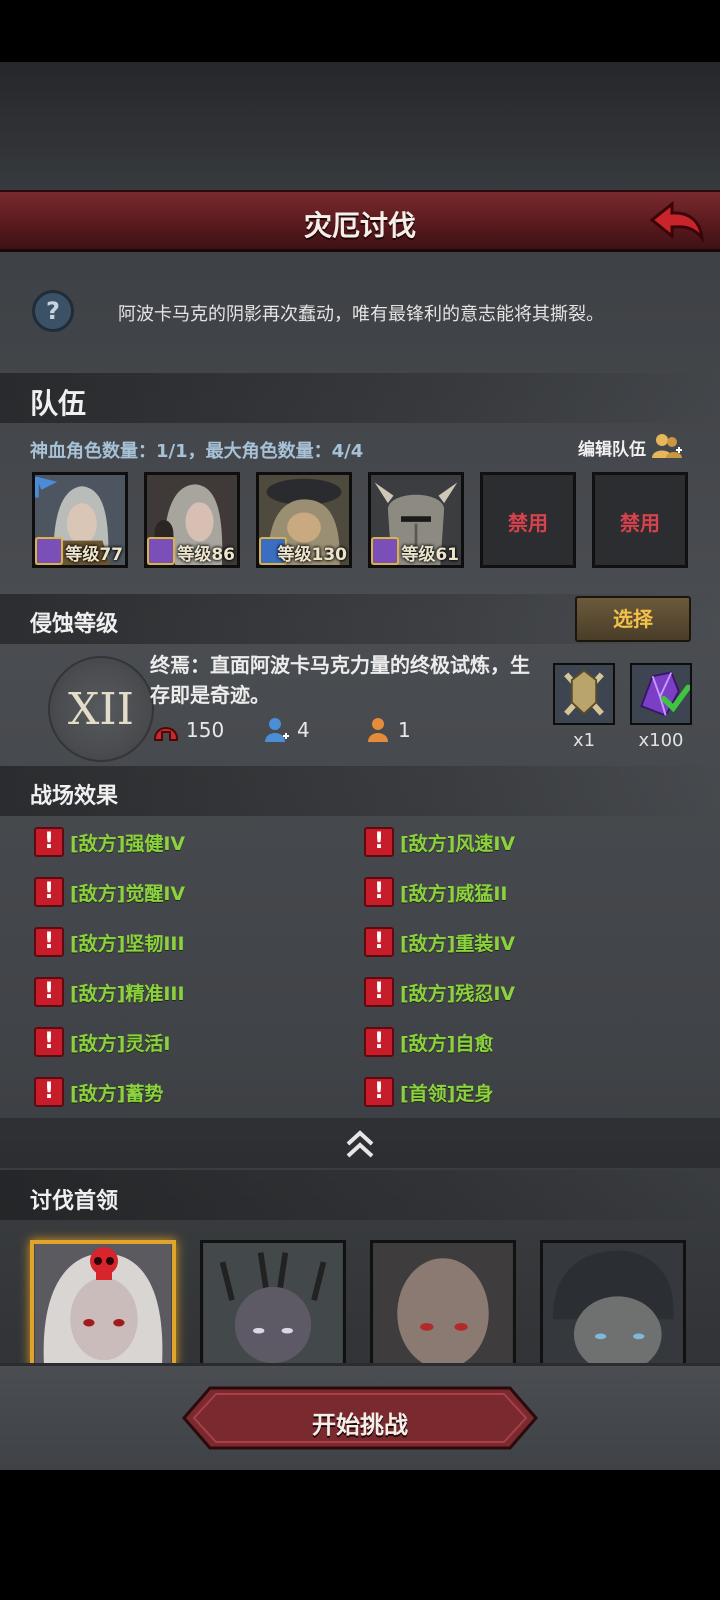  I want to click on effect-item: ! [敌方]自愈, so click(428, 1042).